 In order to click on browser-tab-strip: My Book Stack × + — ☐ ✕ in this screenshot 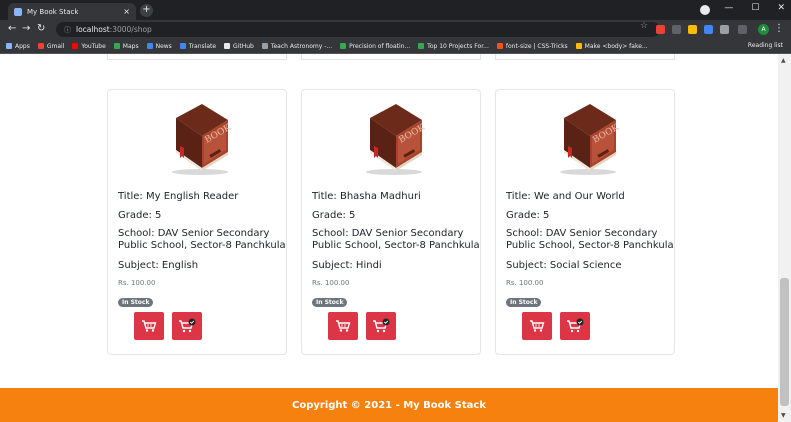, I will do `click(395, 10)`.